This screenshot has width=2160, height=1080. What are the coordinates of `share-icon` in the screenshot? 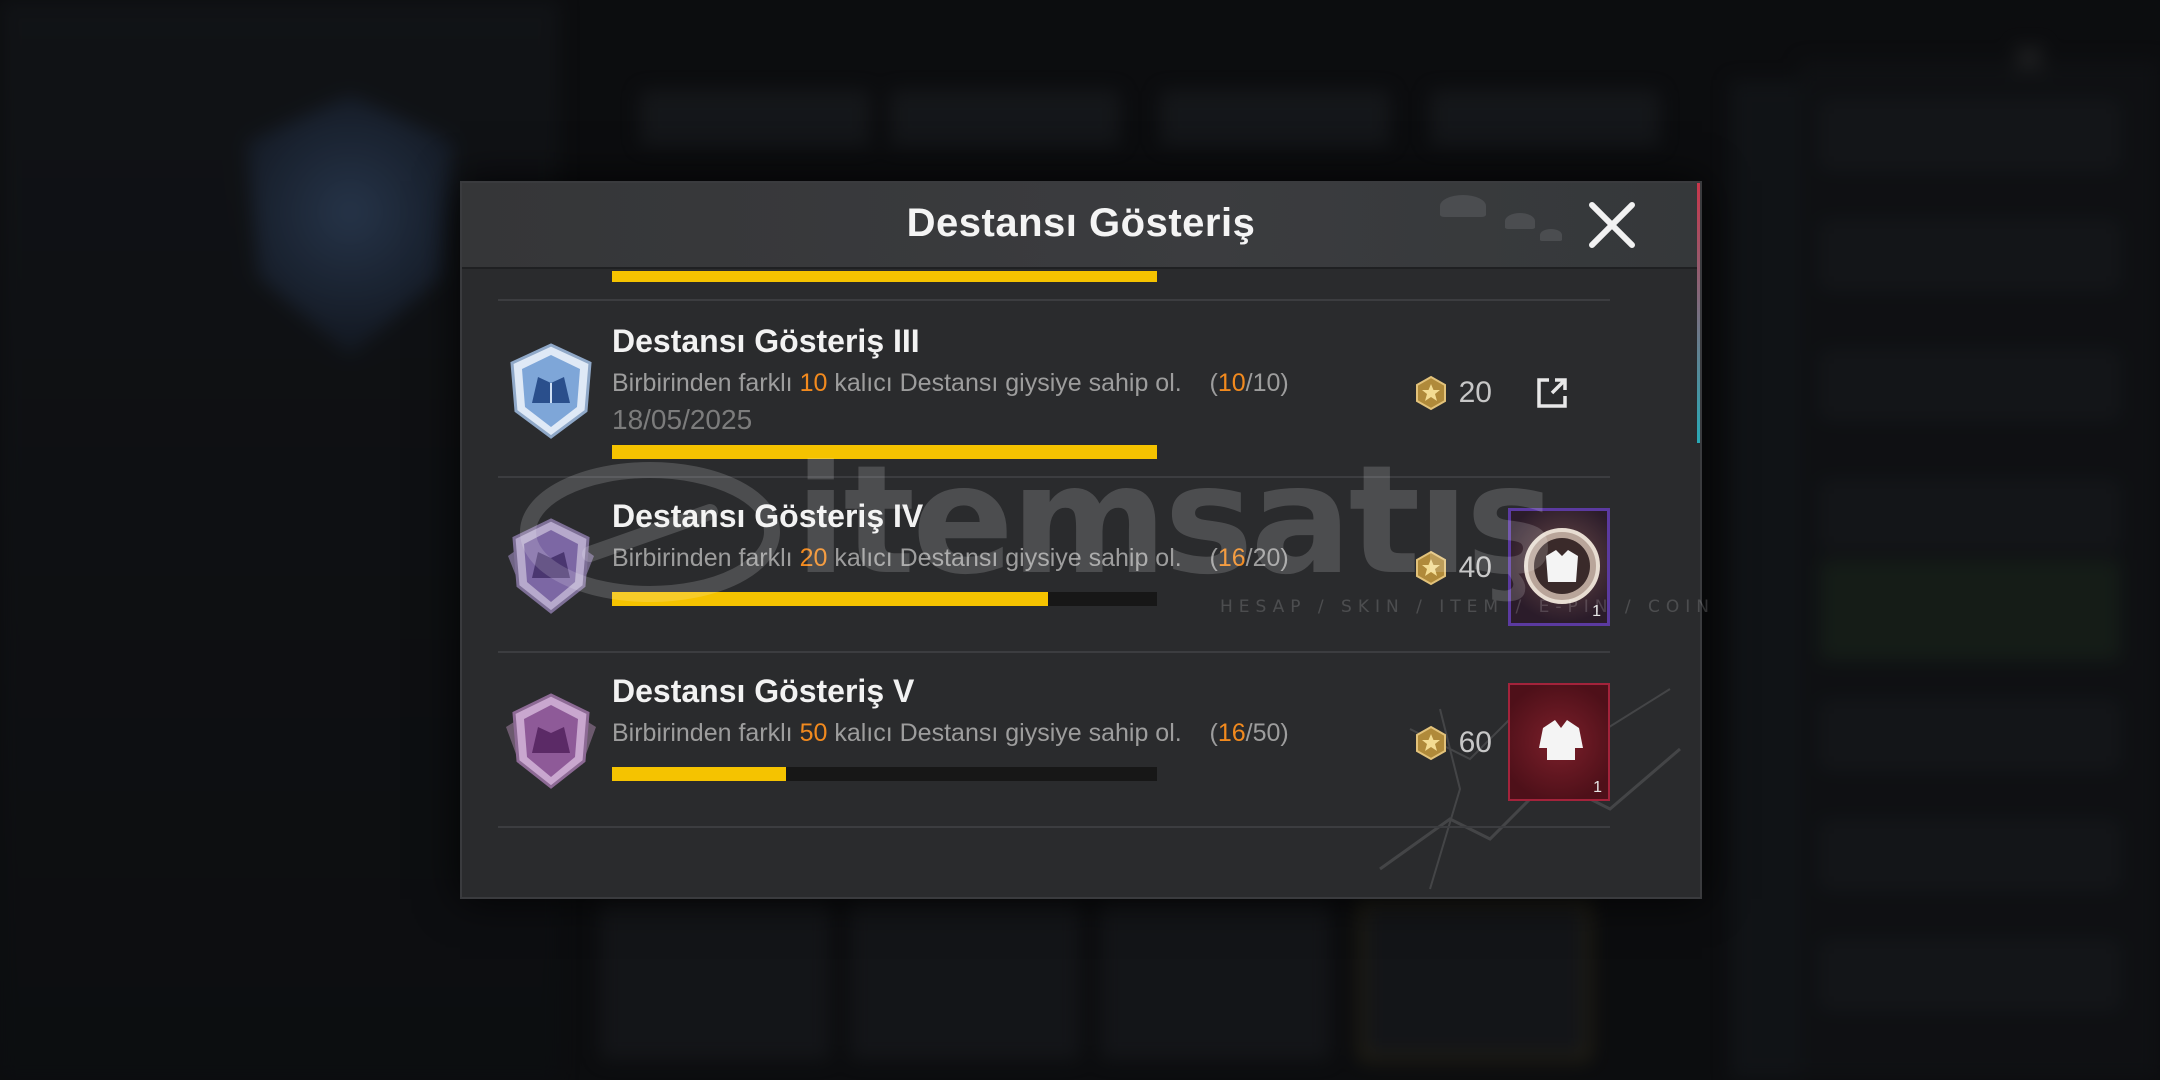 It's located at (1552, 393).